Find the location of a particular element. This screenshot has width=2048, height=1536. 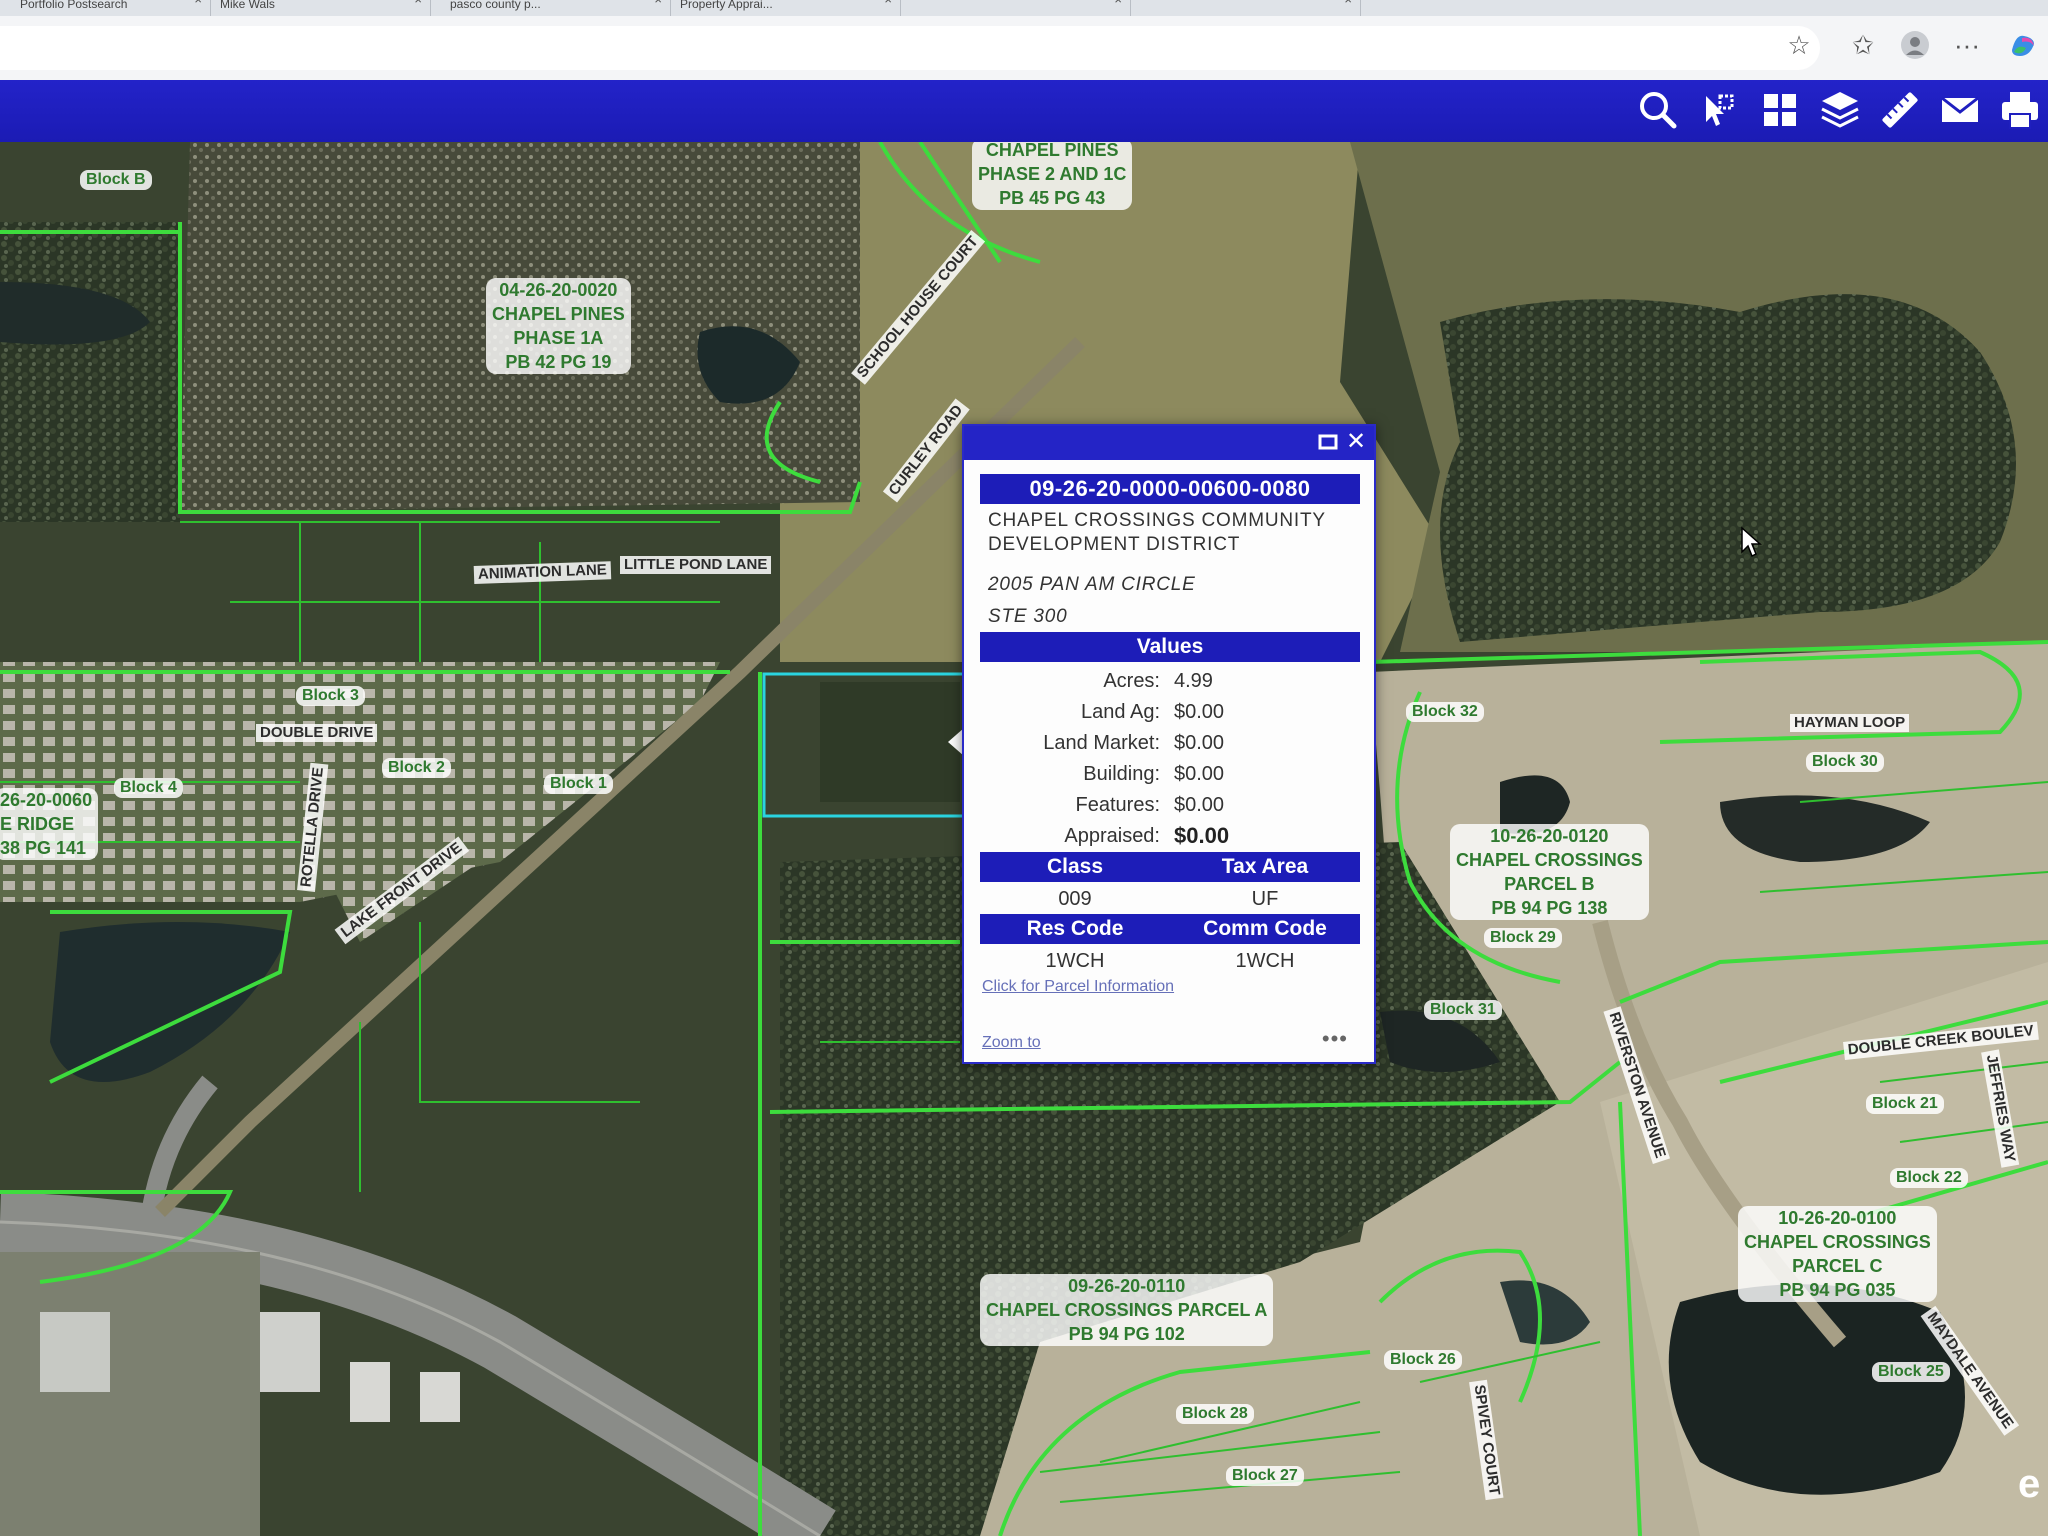

parcel-label-line: E RIDGE is located at coordinates (37, 824).